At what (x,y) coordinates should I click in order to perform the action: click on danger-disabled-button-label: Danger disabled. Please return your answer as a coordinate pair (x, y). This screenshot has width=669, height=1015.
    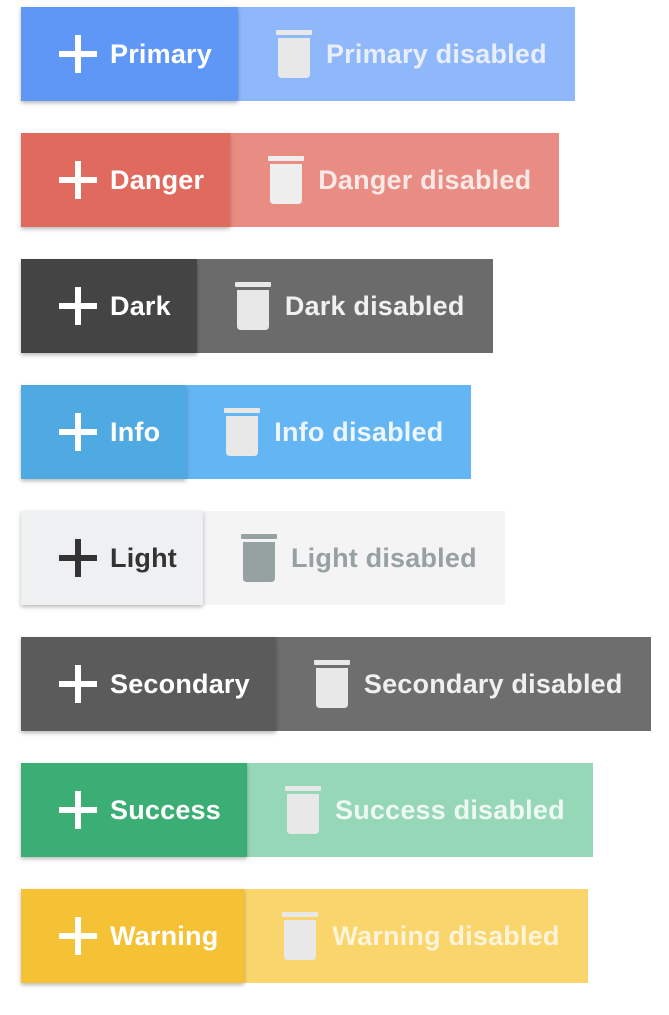
    Looking at the image, I should click on (425, 179).